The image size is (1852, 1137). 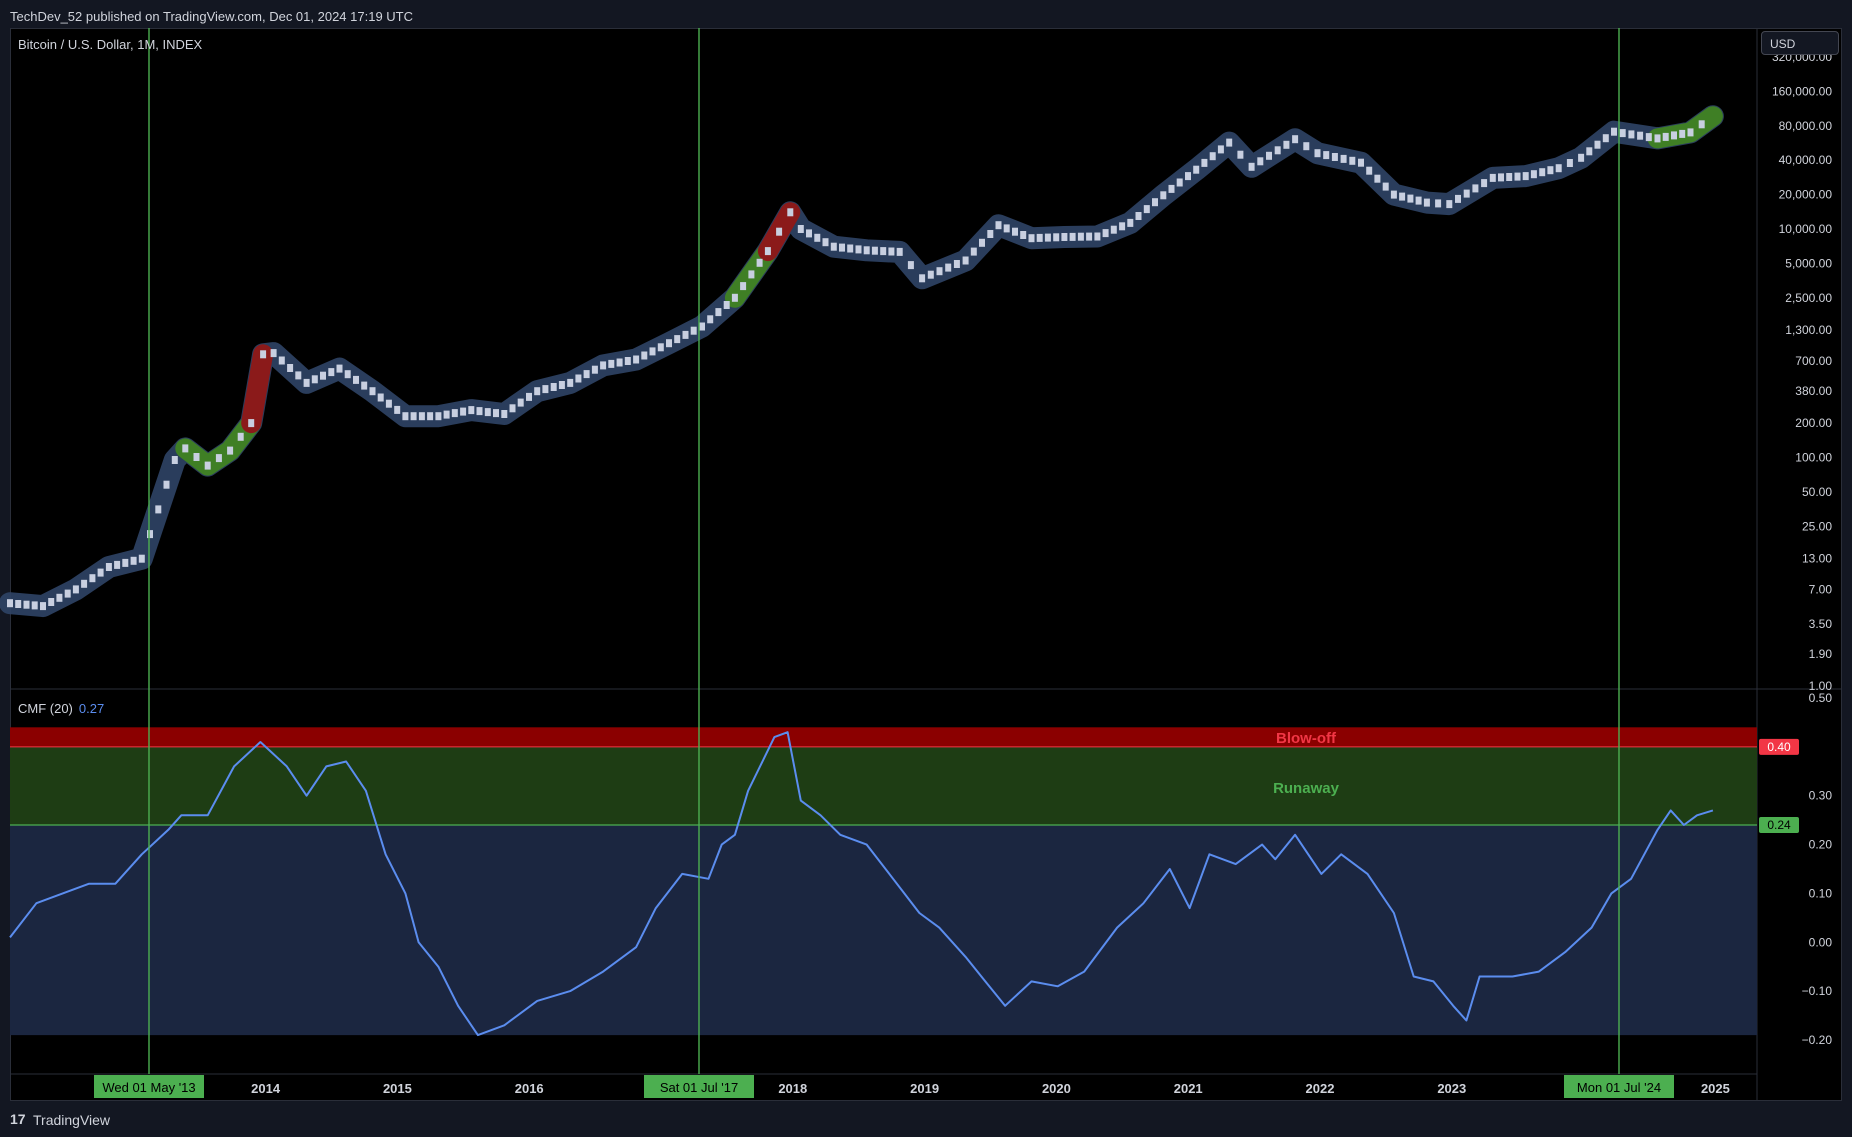 I want to click on price-tick-label: 200.00, so click(x=1813, y=423).